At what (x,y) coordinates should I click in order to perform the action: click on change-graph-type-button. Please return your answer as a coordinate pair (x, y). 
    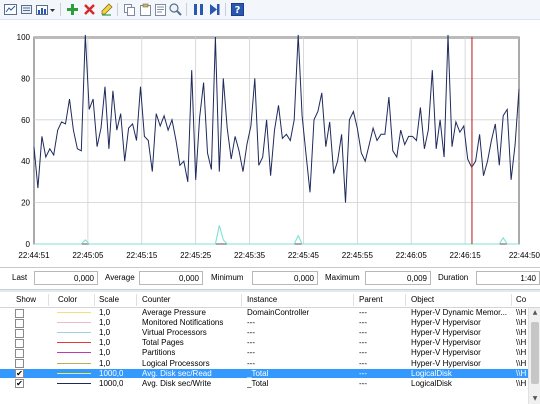
    Looking at the image, I should click on (46, 9).